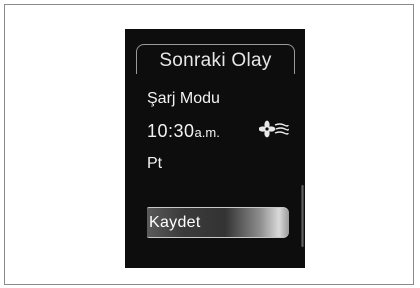 The width and height of the screenshot is (420, 288). I want to click on fan-icon, so click(274, 129).